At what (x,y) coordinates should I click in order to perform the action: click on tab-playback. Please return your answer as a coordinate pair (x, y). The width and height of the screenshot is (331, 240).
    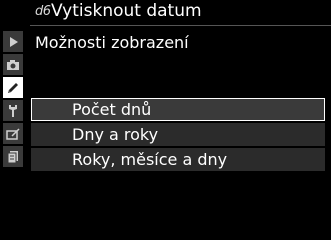
    Looking at the image, I should click on (13, 41).